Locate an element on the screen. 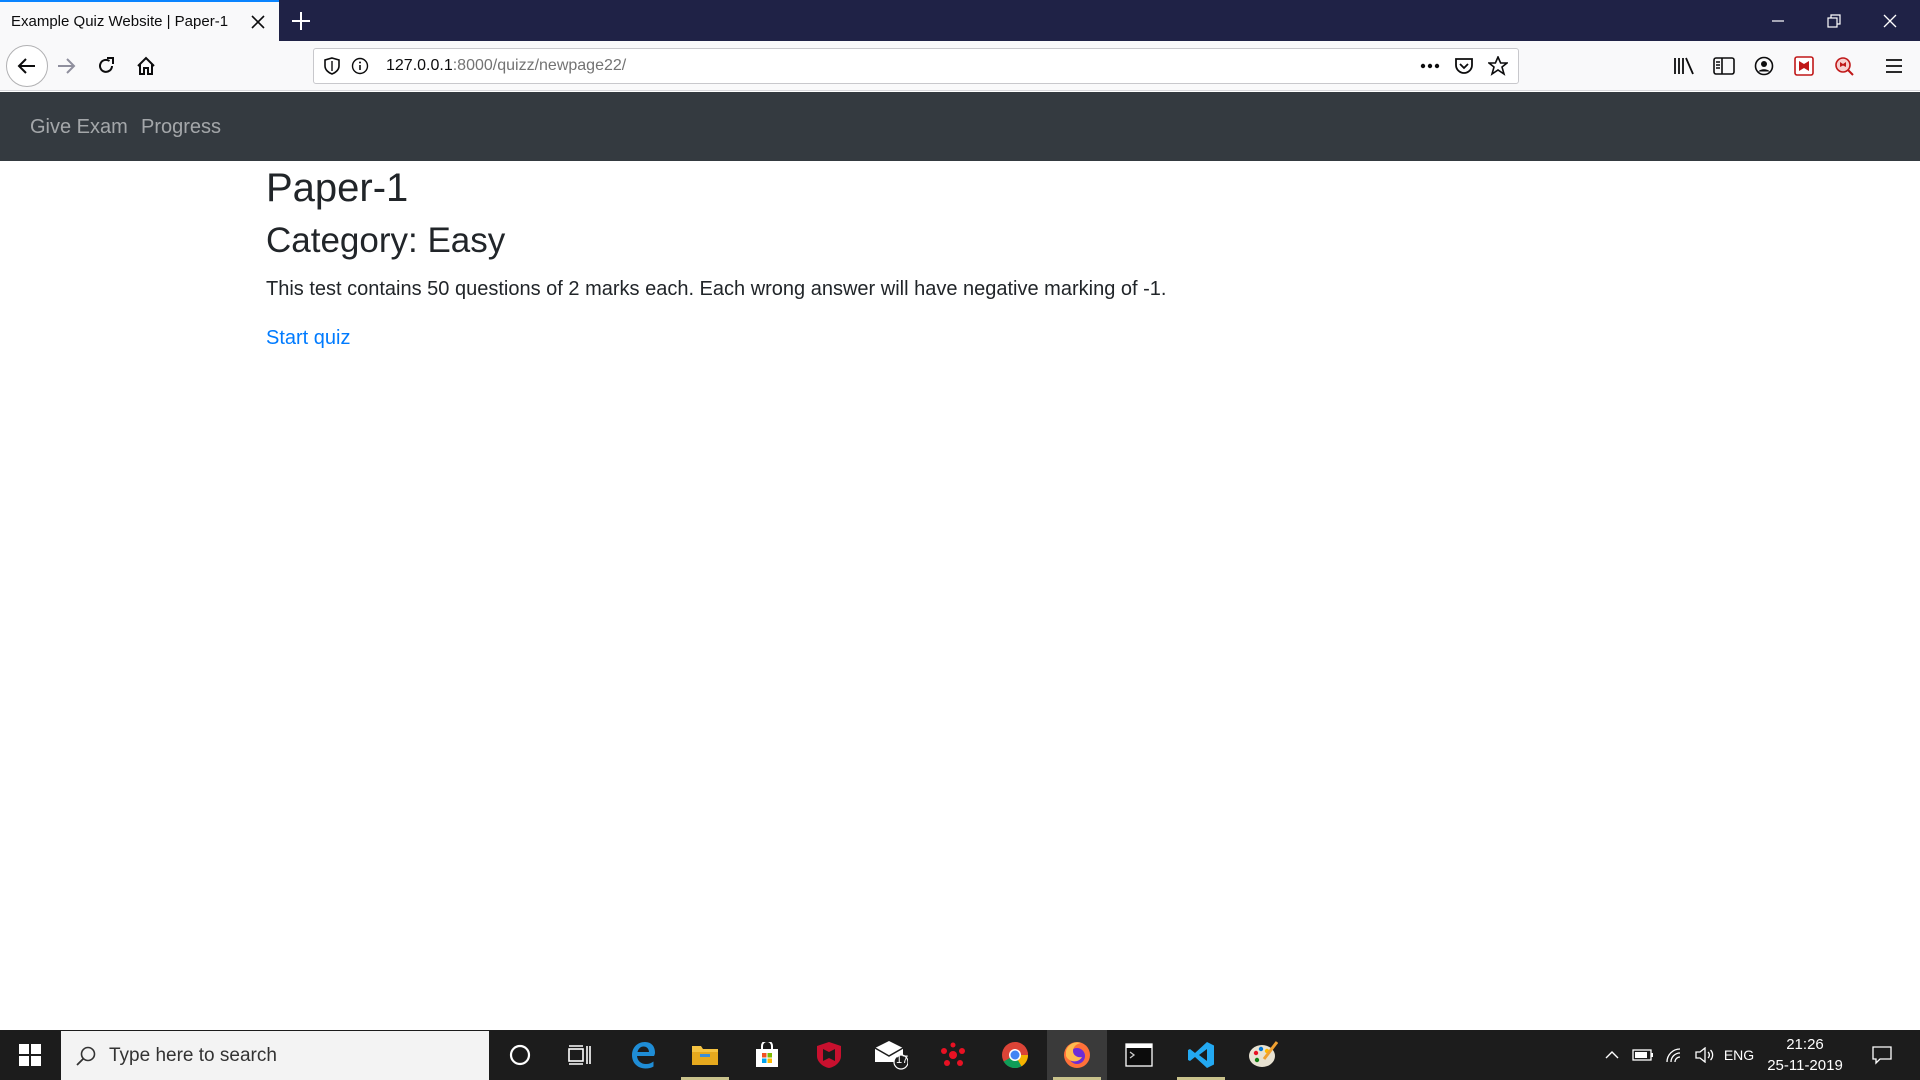 The width and height of the screenshot is (1920, 1080). clock-date: 25-11-2019 is located at coordinates (1805, 1065).